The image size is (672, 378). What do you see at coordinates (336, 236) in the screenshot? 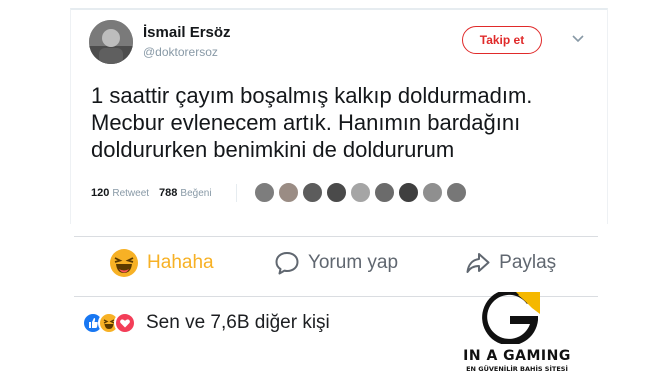
I see `divider` at bounding box center [336, 236].